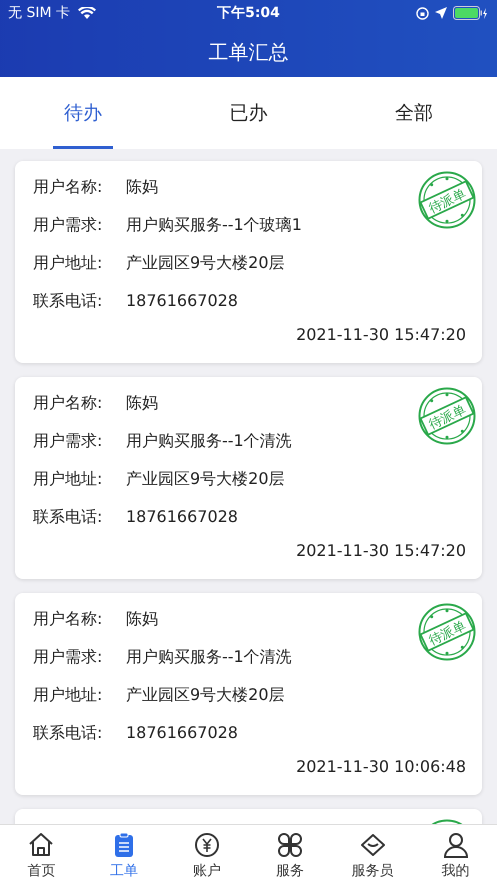 Image resolution: width=497 pixels, height=883 pixels. What do you see at coordinates (41, 845) in the screenshot?
I see `home-icon` at bounding box center [41, 845].